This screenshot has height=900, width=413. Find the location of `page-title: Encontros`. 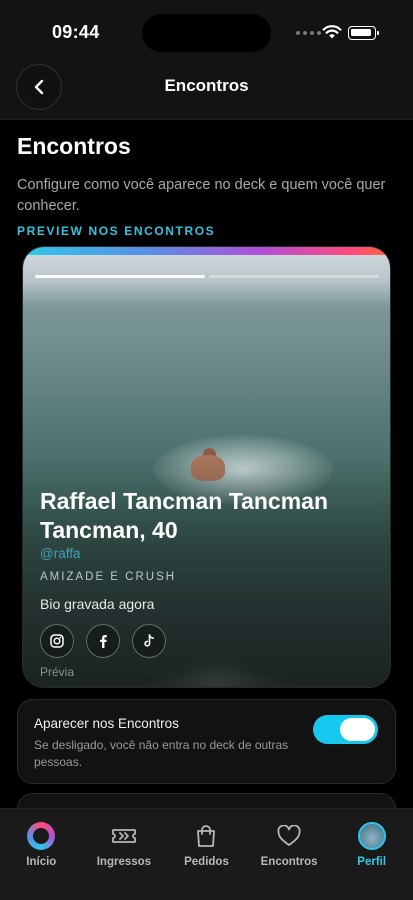

page-title: Encontros is located at coordinates (74, 146).